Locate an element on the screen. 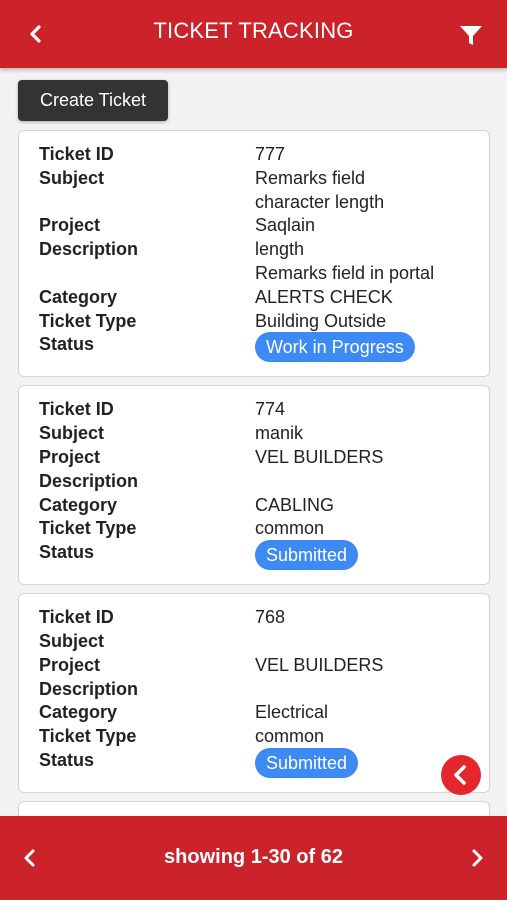  next-page-icon is located at coordinates (477, 858).